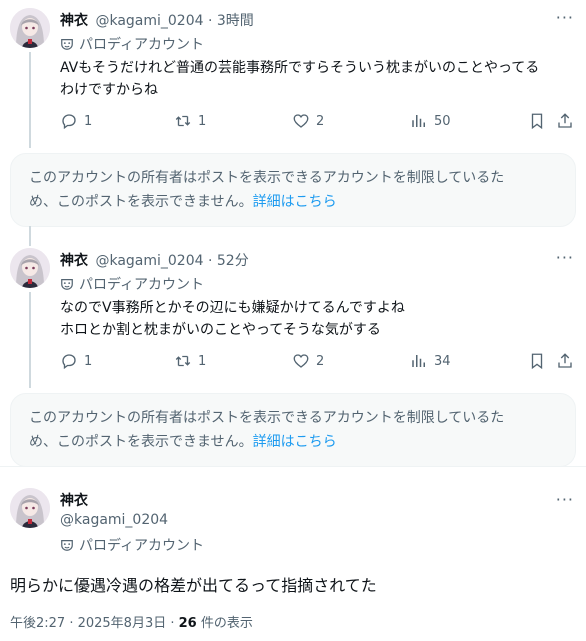 The width and height of the screenshot is (586, 641). I want to click on views-count: 50, so click(442, 121).